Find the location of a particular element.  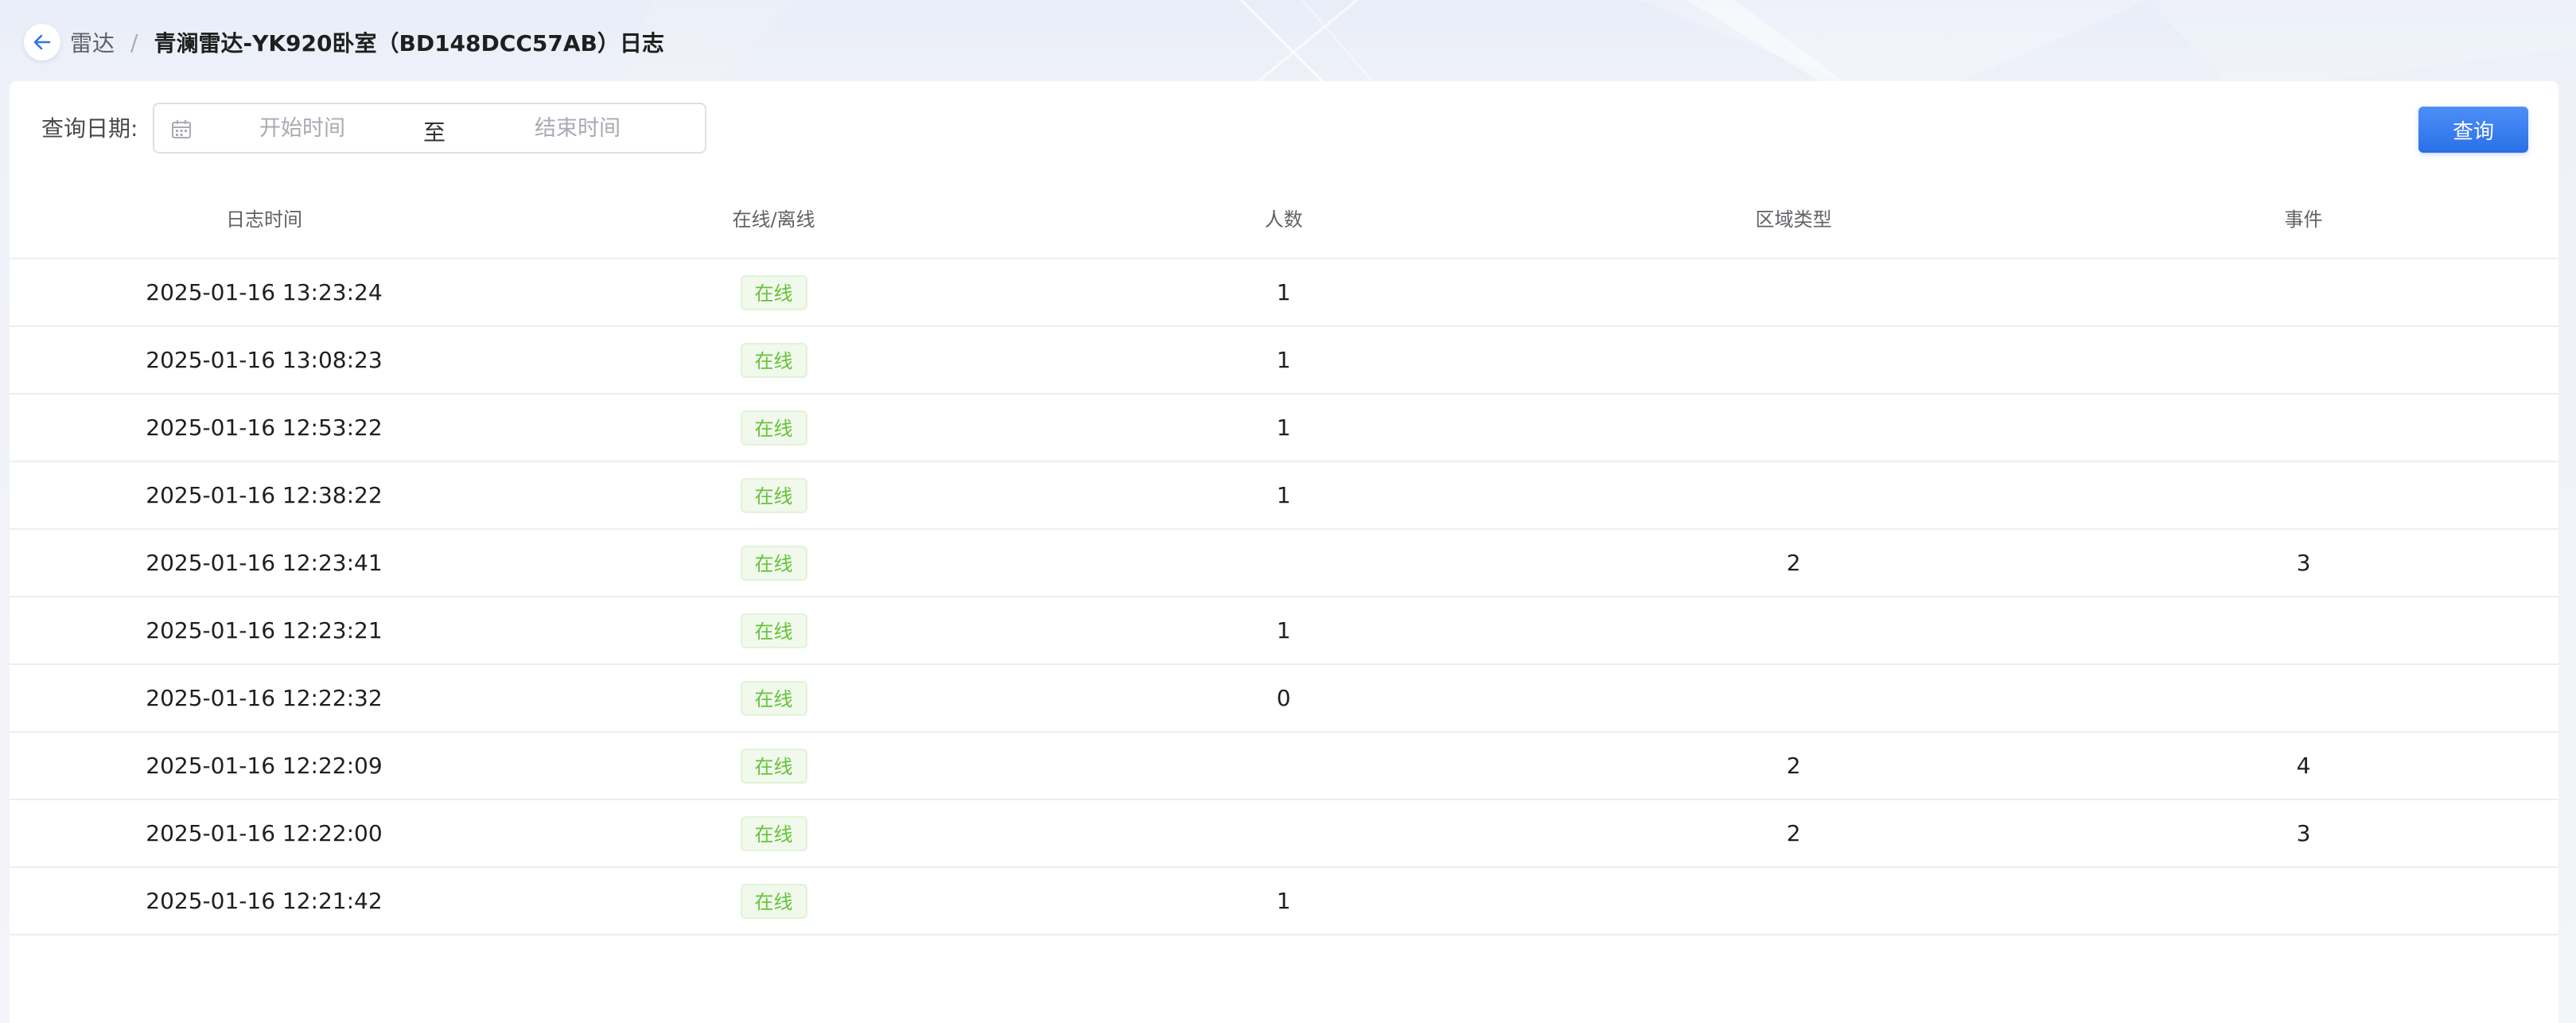

arrow-left-icon is located at coordinates (42, 42).